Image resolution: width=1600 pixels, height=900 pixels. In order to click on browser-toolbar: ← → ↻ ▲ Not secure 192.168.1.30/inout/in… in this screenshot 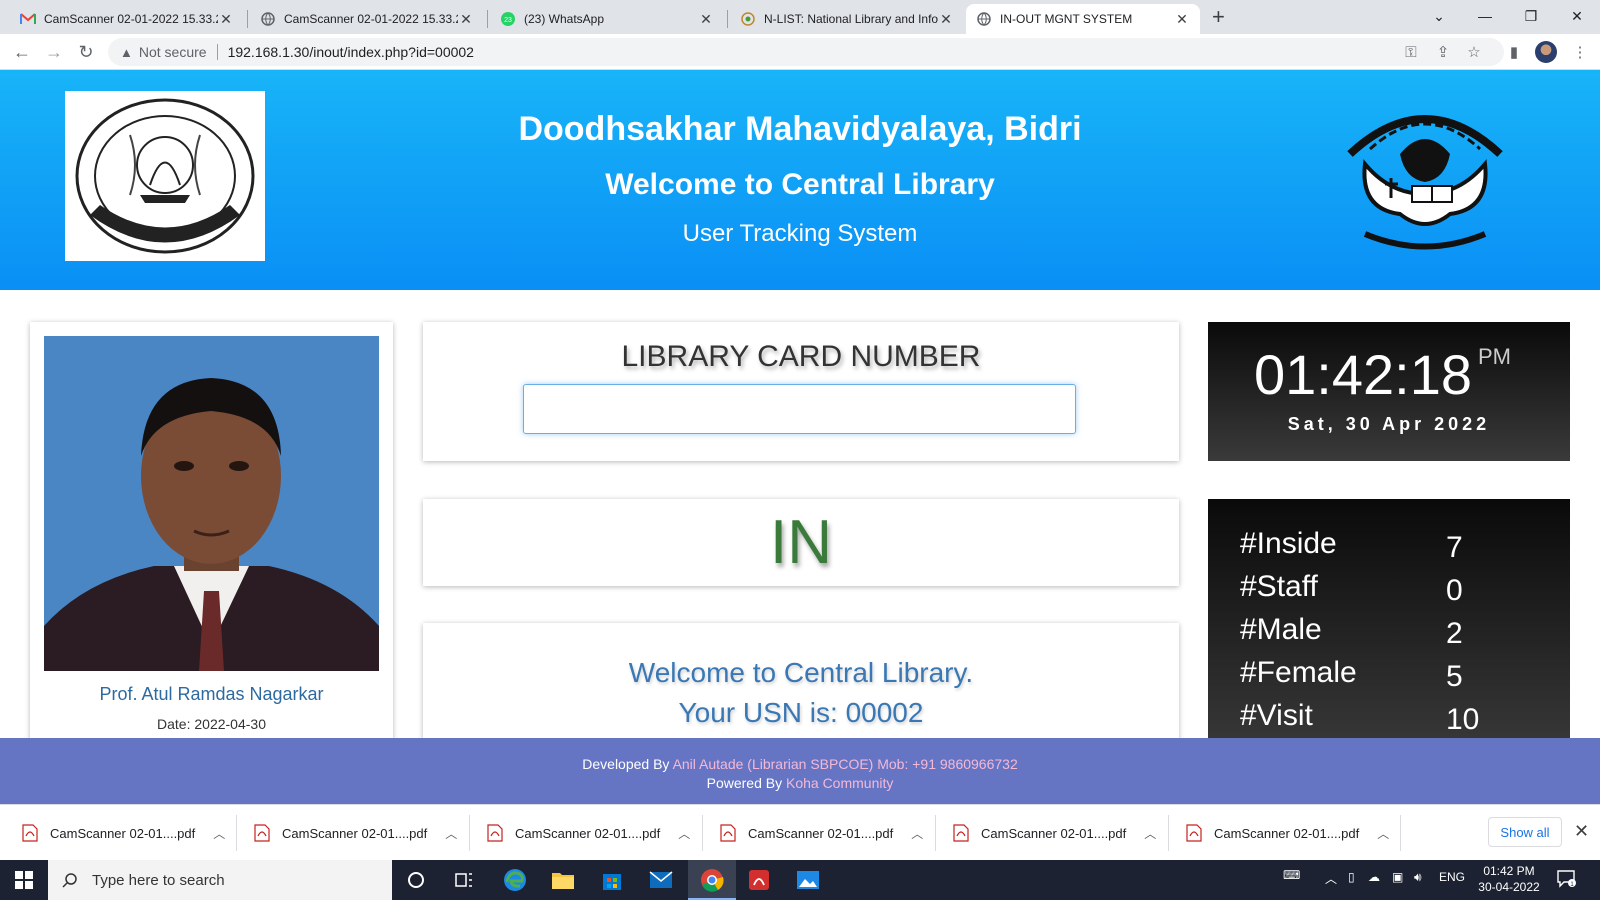, I will do `click(800, 52)`.